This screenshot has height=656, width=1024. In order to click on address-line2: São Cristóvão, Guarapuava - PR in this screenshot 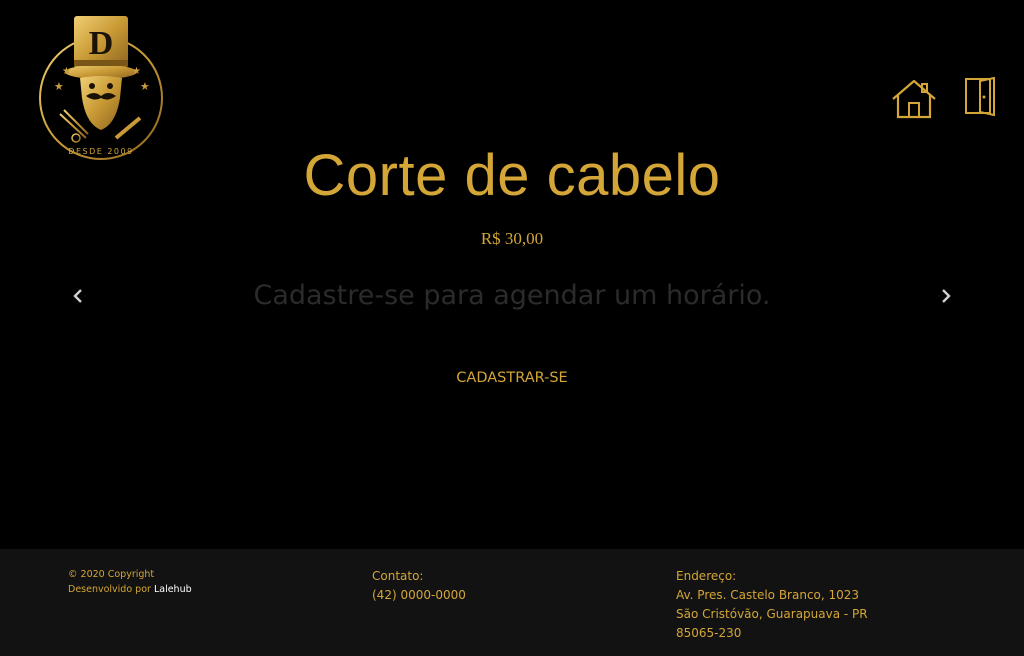, I will do `click(772, 614)`.